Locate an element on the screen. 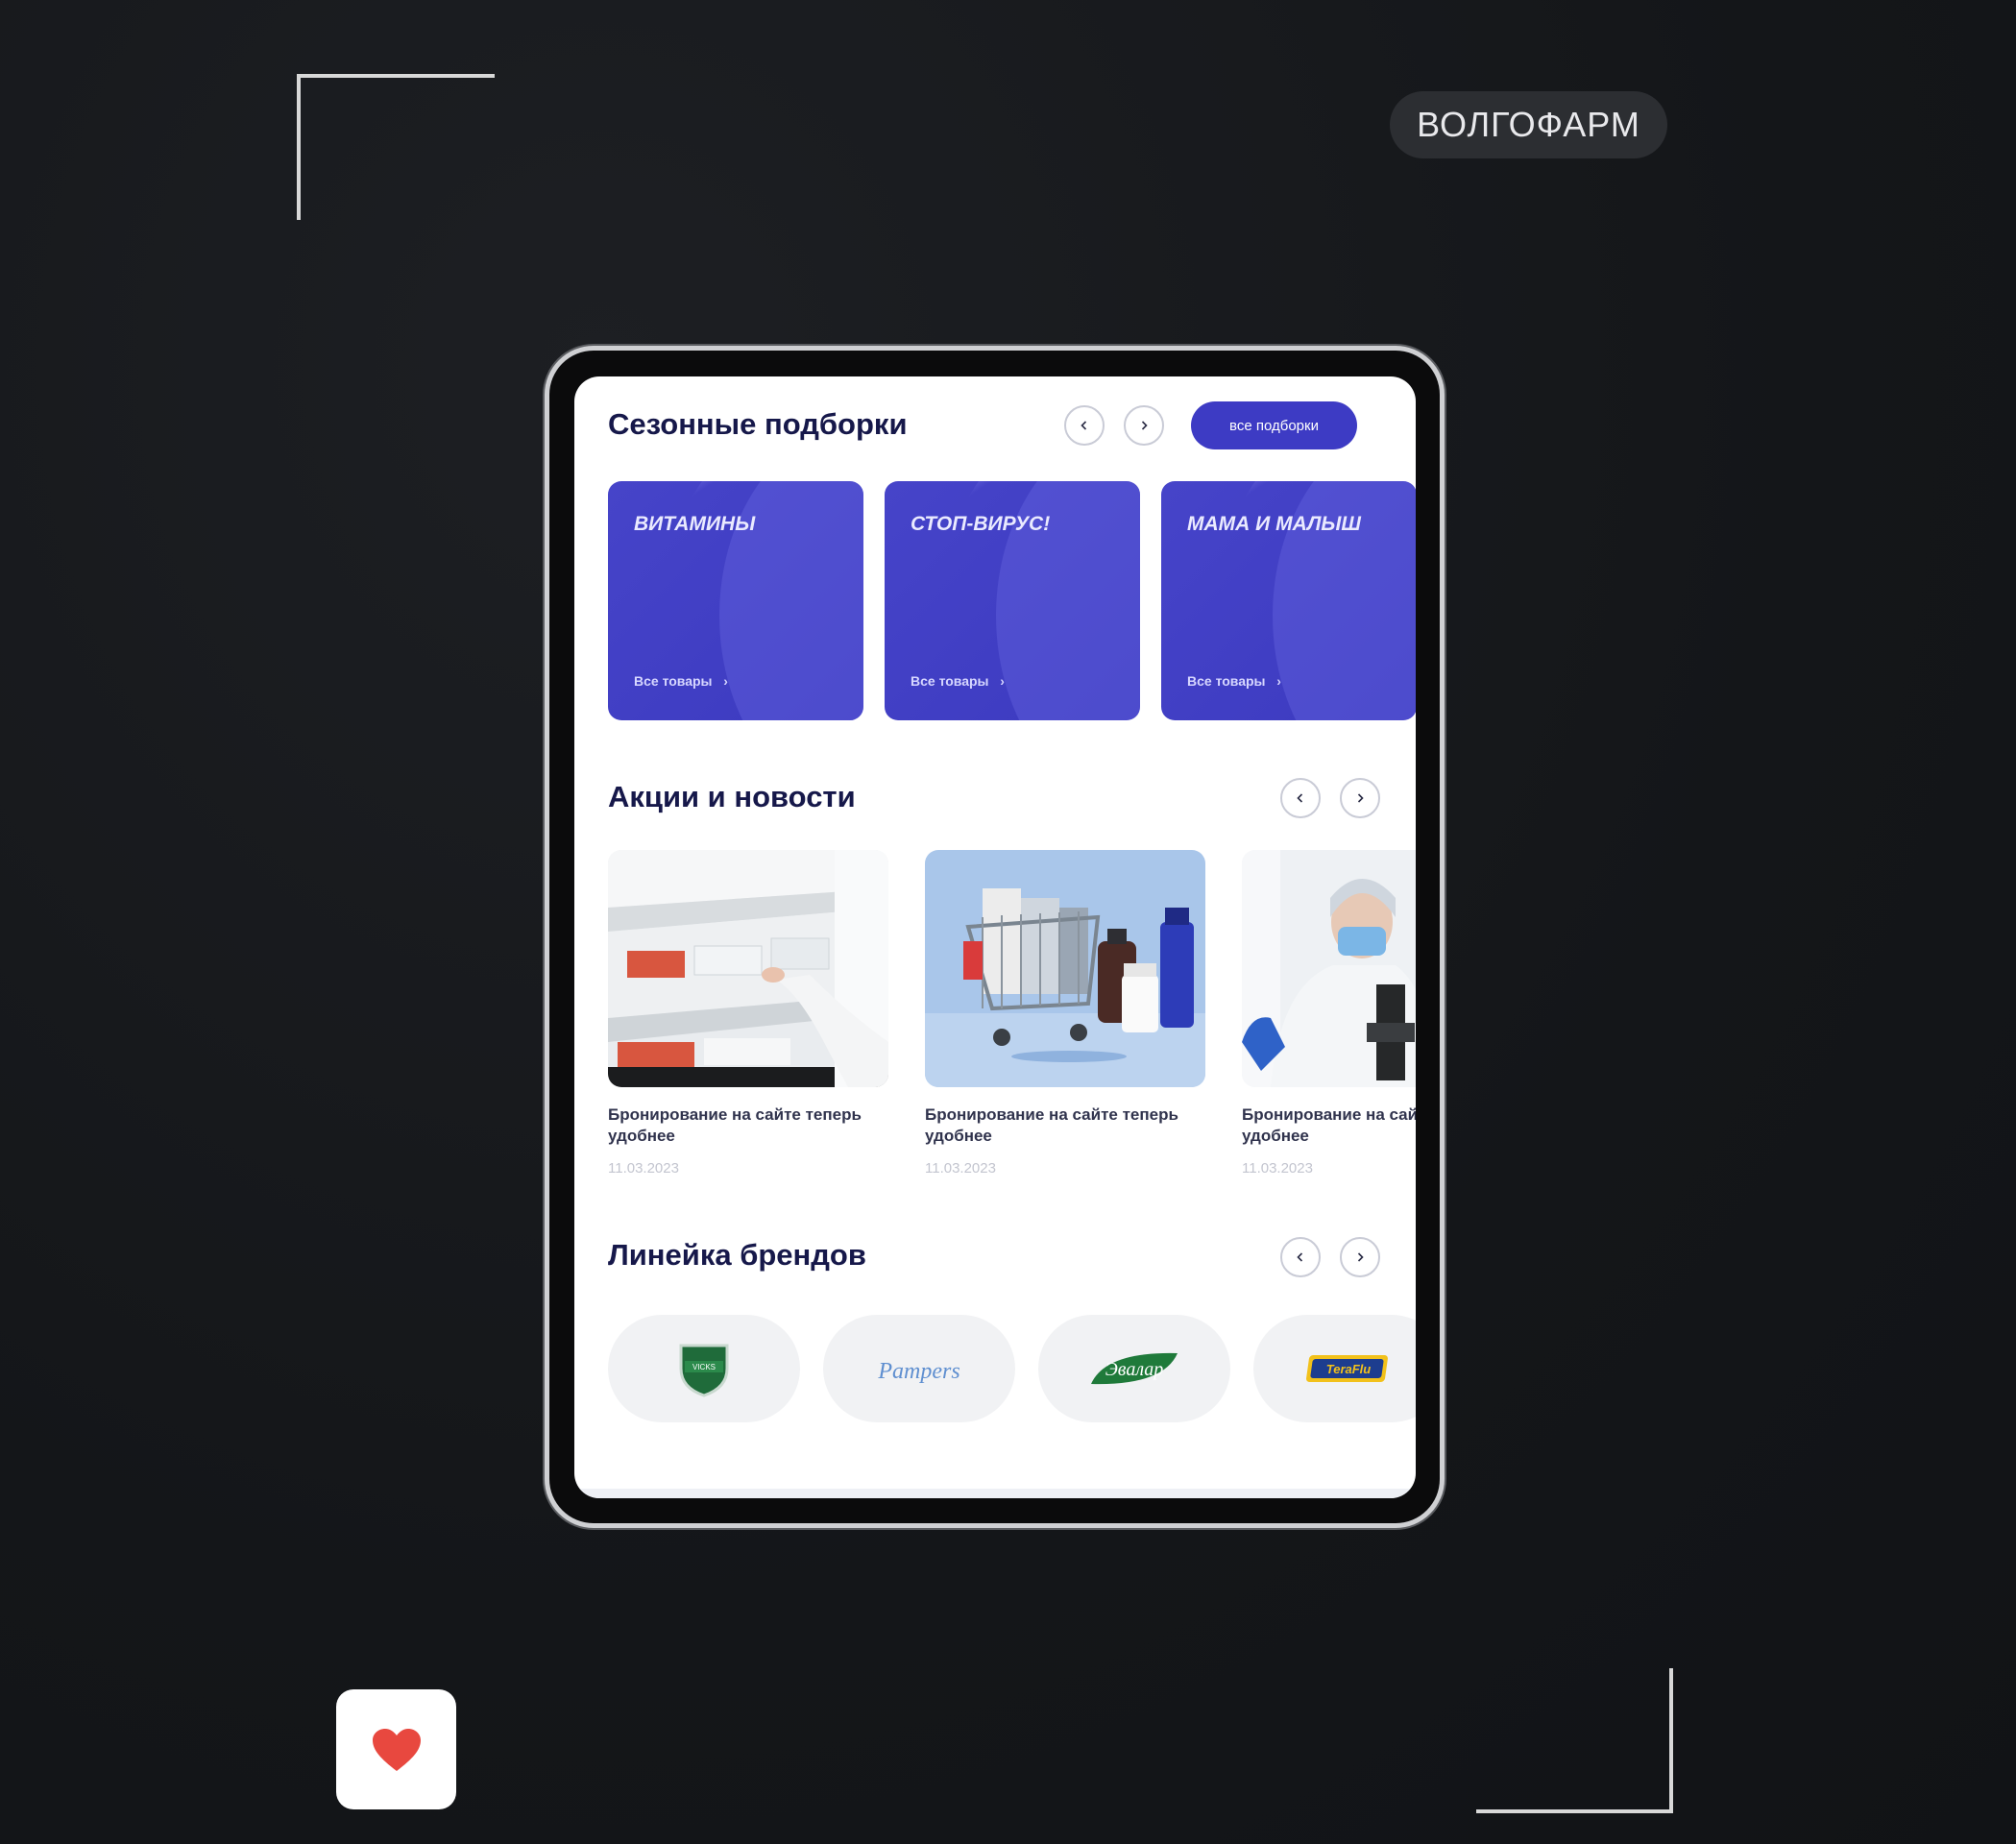 Image resolution: width=2016 pixels, height=1844 pixels. brand-logo-teraflu: TeraFlu is located at coordinates (1334, 1368).